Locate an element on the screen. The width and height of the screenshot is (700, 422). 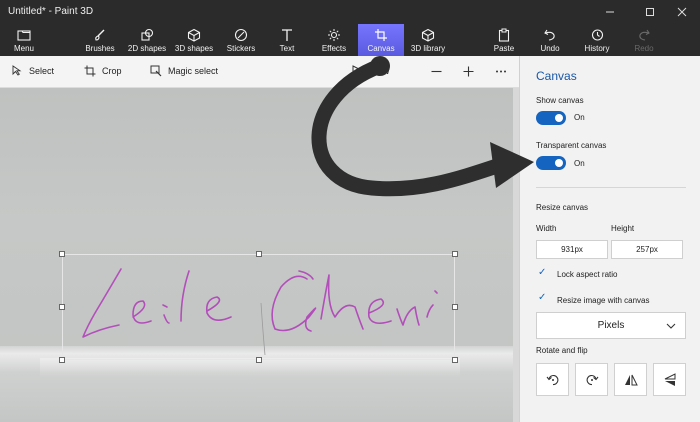
show-canvas-toggle is located at coordinates (551, 118).